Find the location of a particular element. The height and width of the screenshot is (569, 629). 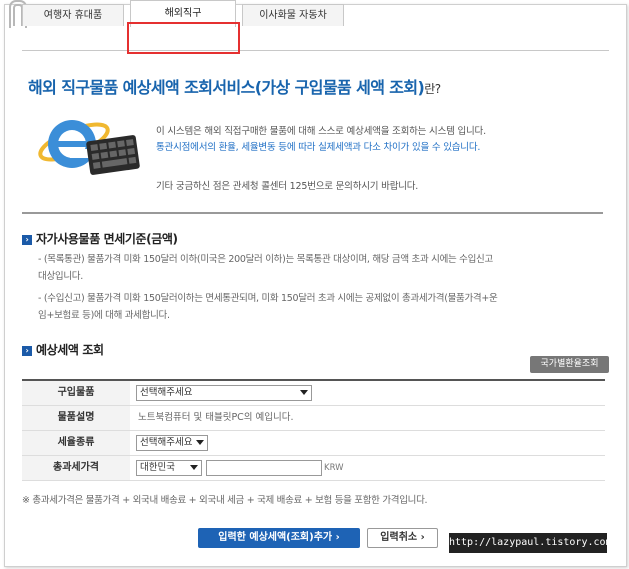

desc-label: 물품설명 is located at coordinates (76, 418).